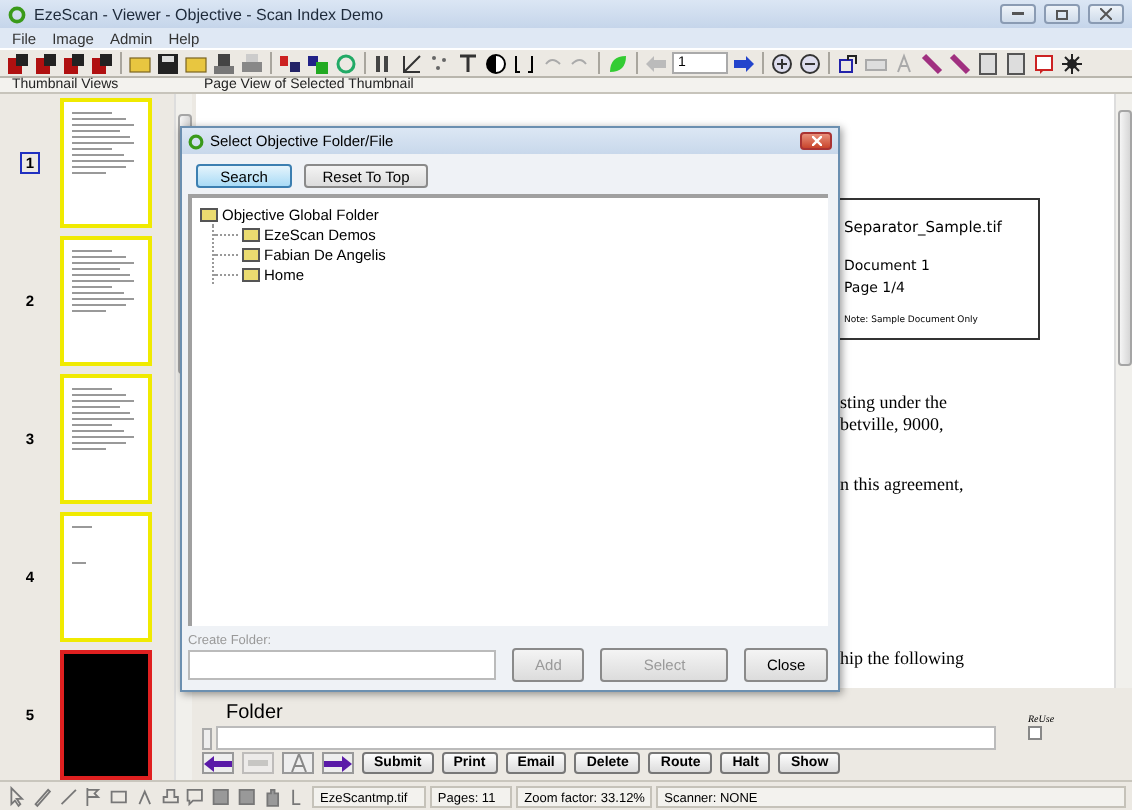 This screenshot has width=1132, height=810. I want to click on left-arrow-icon, so click(218, 763).